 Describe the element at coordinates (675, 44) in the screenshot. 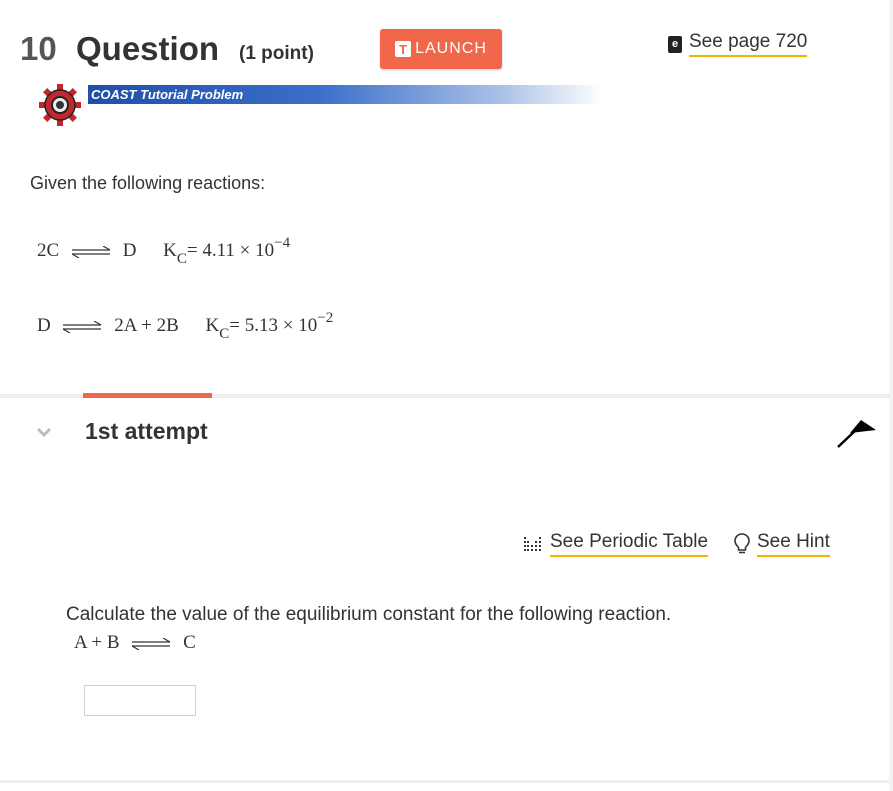

I see `ebook-icon: e` at that location.